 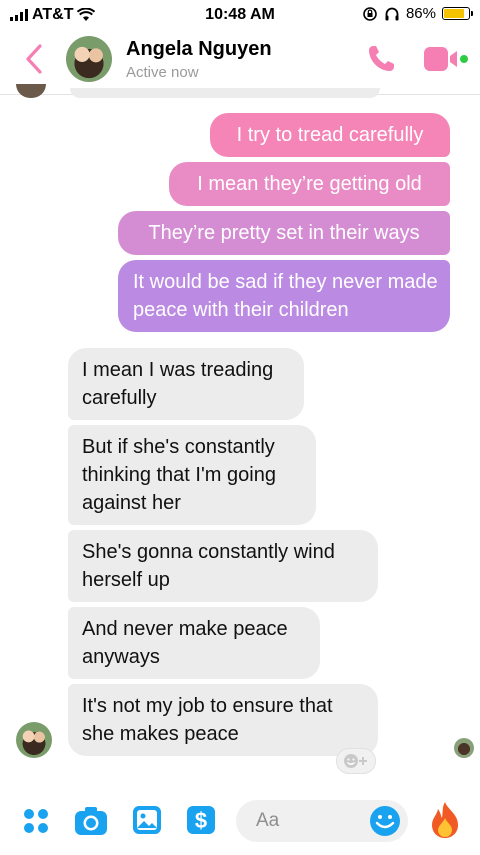 I want to click on received-message: I mean I was treading carefully, so click(x=186, y=384).